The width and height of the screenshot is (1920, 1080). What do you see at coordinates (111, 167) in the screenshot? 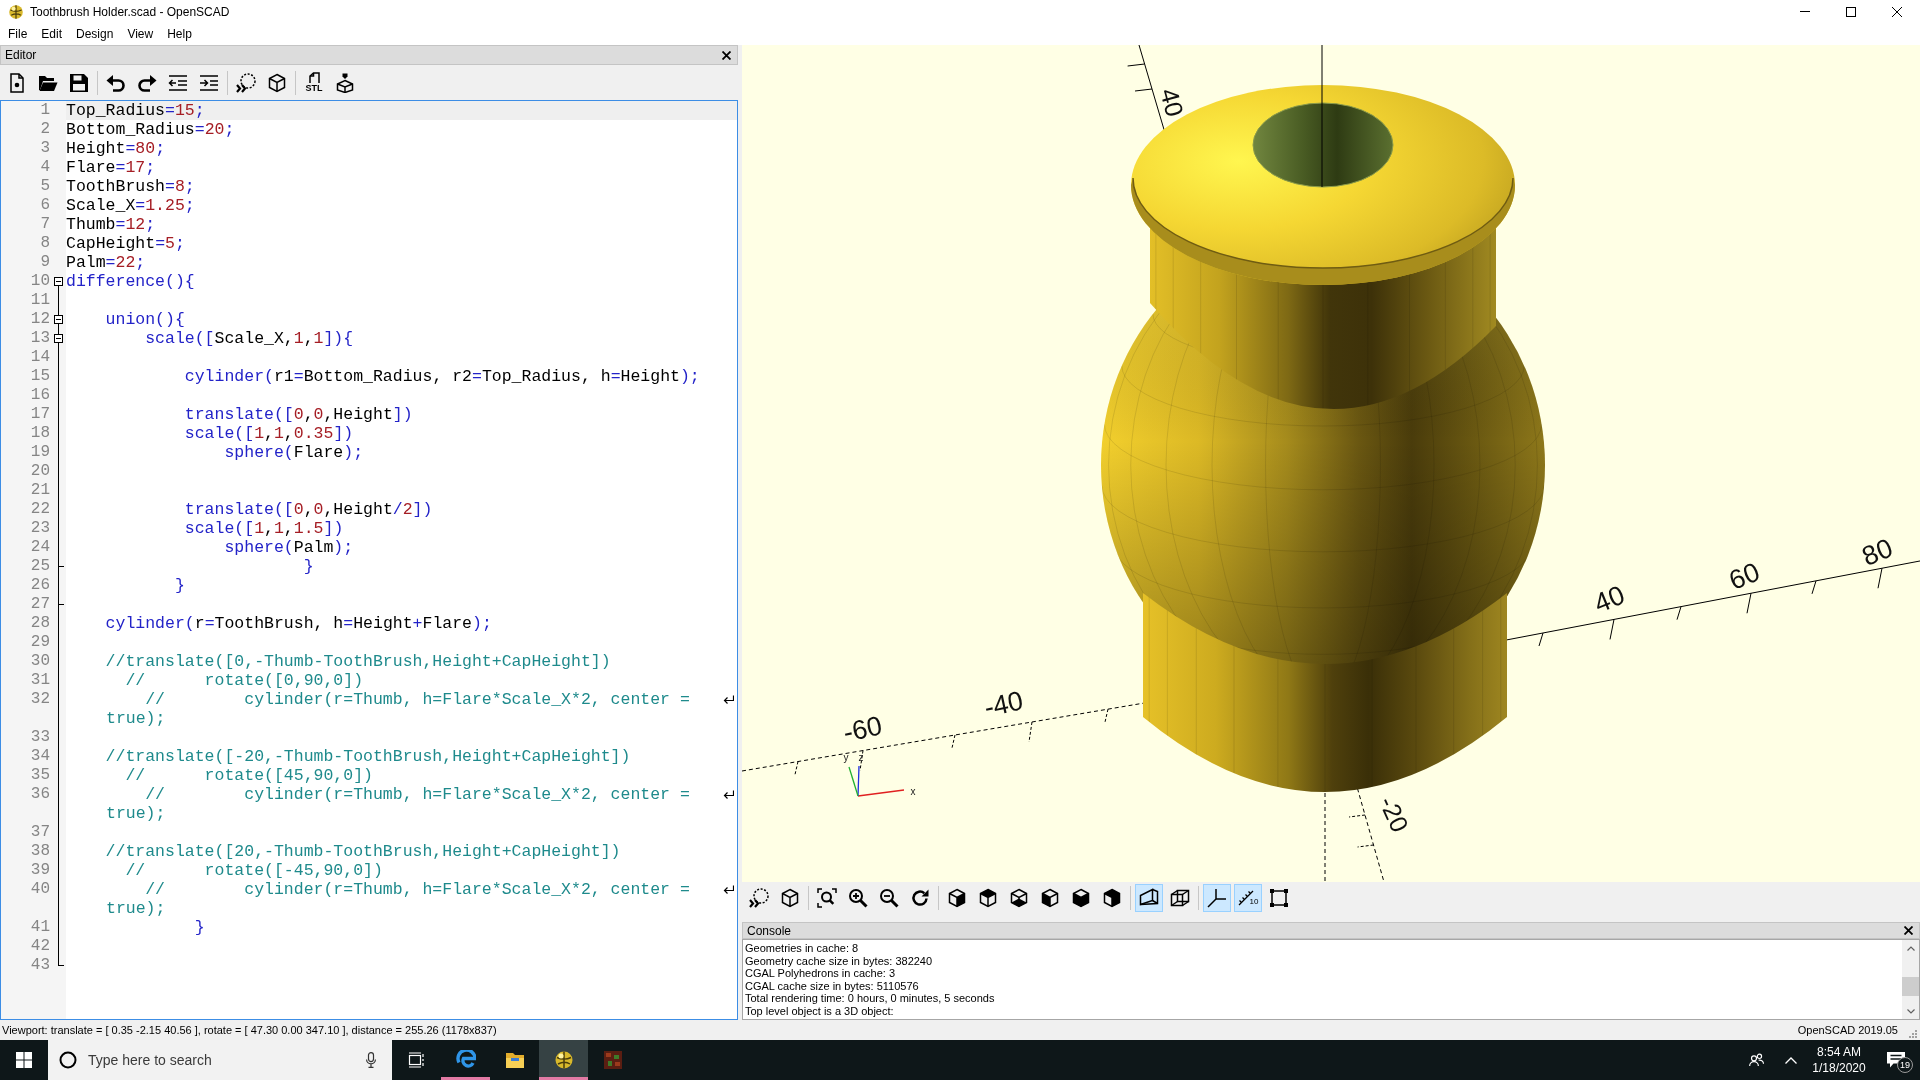
I see `code-line: Flare=17;` at bounding box center [111, 167].